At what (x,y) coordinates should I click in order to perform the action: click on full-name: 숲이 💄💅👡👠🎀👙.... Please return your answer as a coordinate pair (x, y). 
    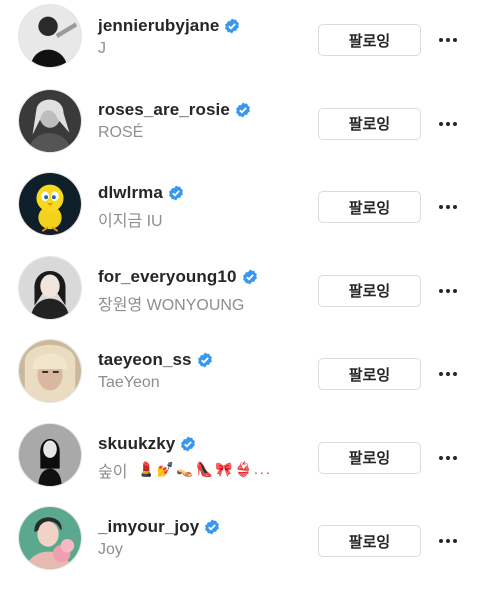
    Looking at the image, I should click on (185, 470).